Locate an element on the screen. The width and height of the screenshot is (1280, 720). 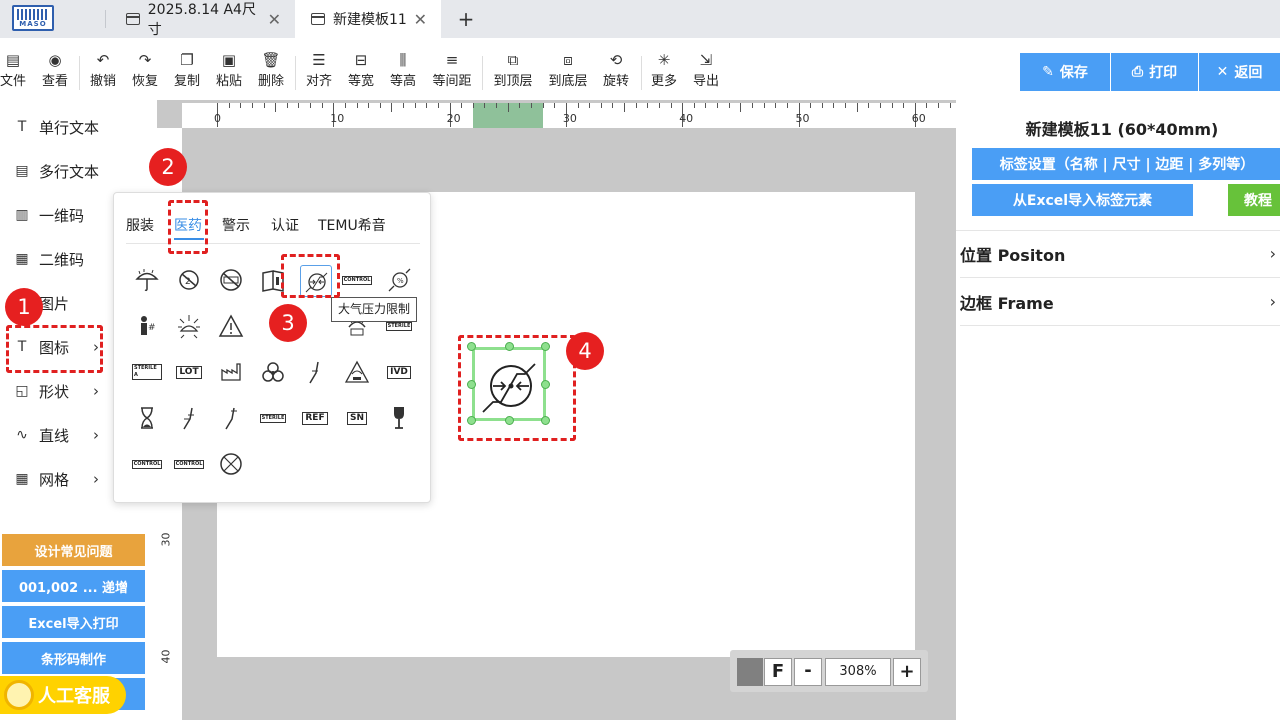
ivd-icon: IVD is located at coordinates (399, 372).